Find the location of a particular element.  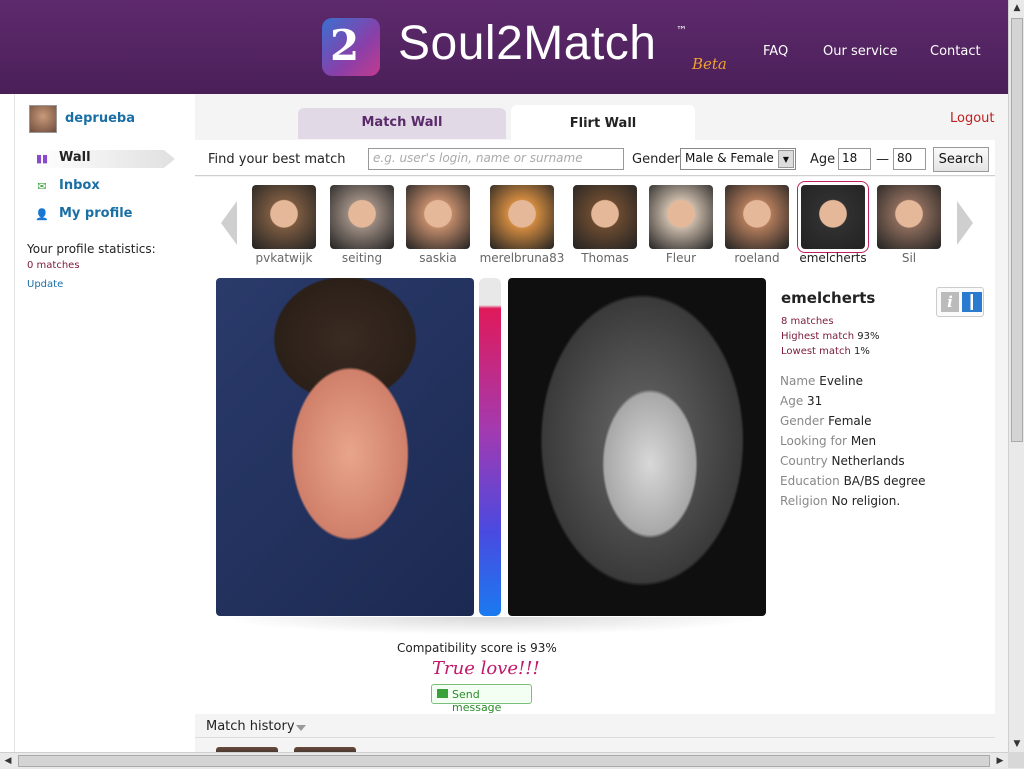

carousel-user-2: saskia is located at coordinates (438, 227).